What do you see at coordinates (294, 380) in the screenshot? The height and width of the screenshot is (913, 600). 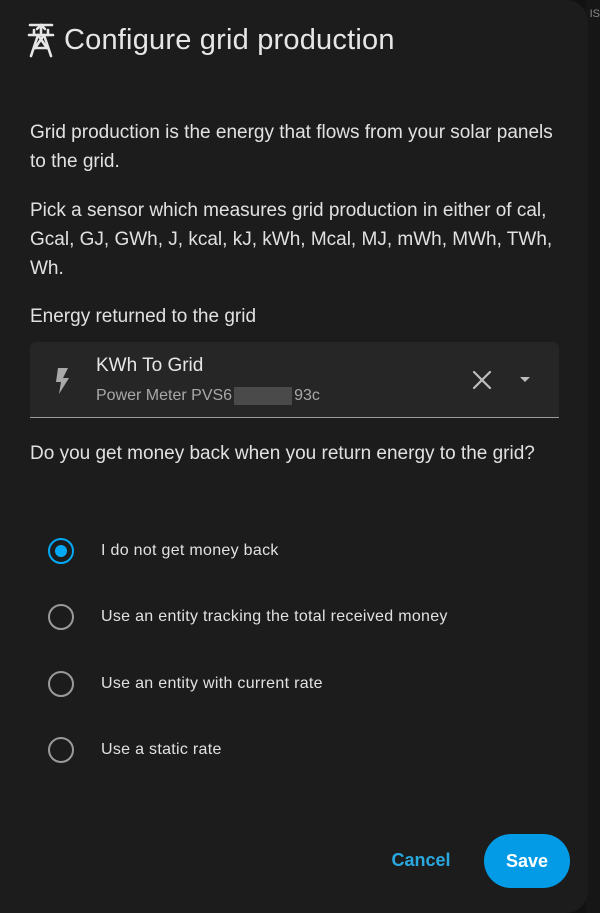 I see `entity-picker: KWh To Grid Power Meter PVS6 93c` at bounding box center [294, 380].